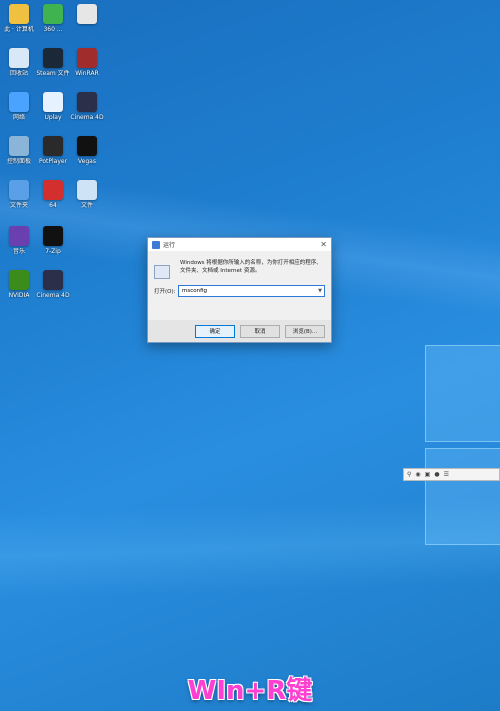 The width and height of the screenshot is (500, 711). I want to click on app-icon, so click(53, 14).